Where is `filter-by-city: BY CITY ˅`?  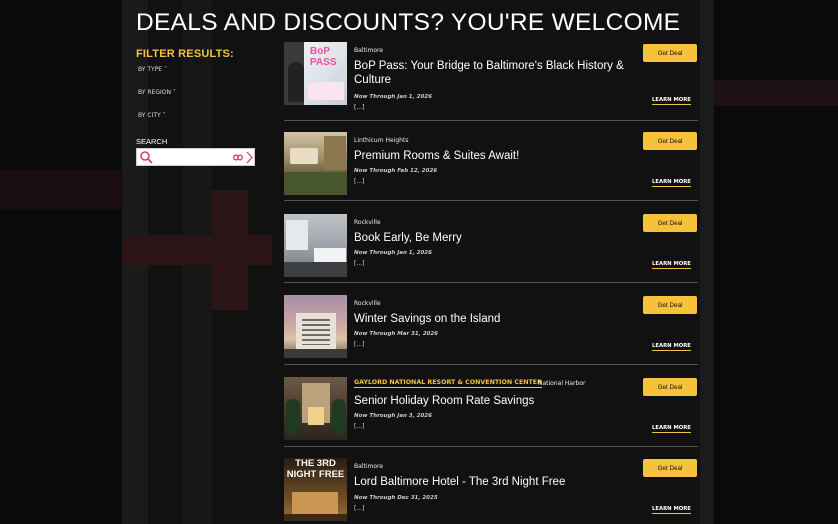 filter-by-city: BY CITY ˅ is located at coordinates (152, 115).